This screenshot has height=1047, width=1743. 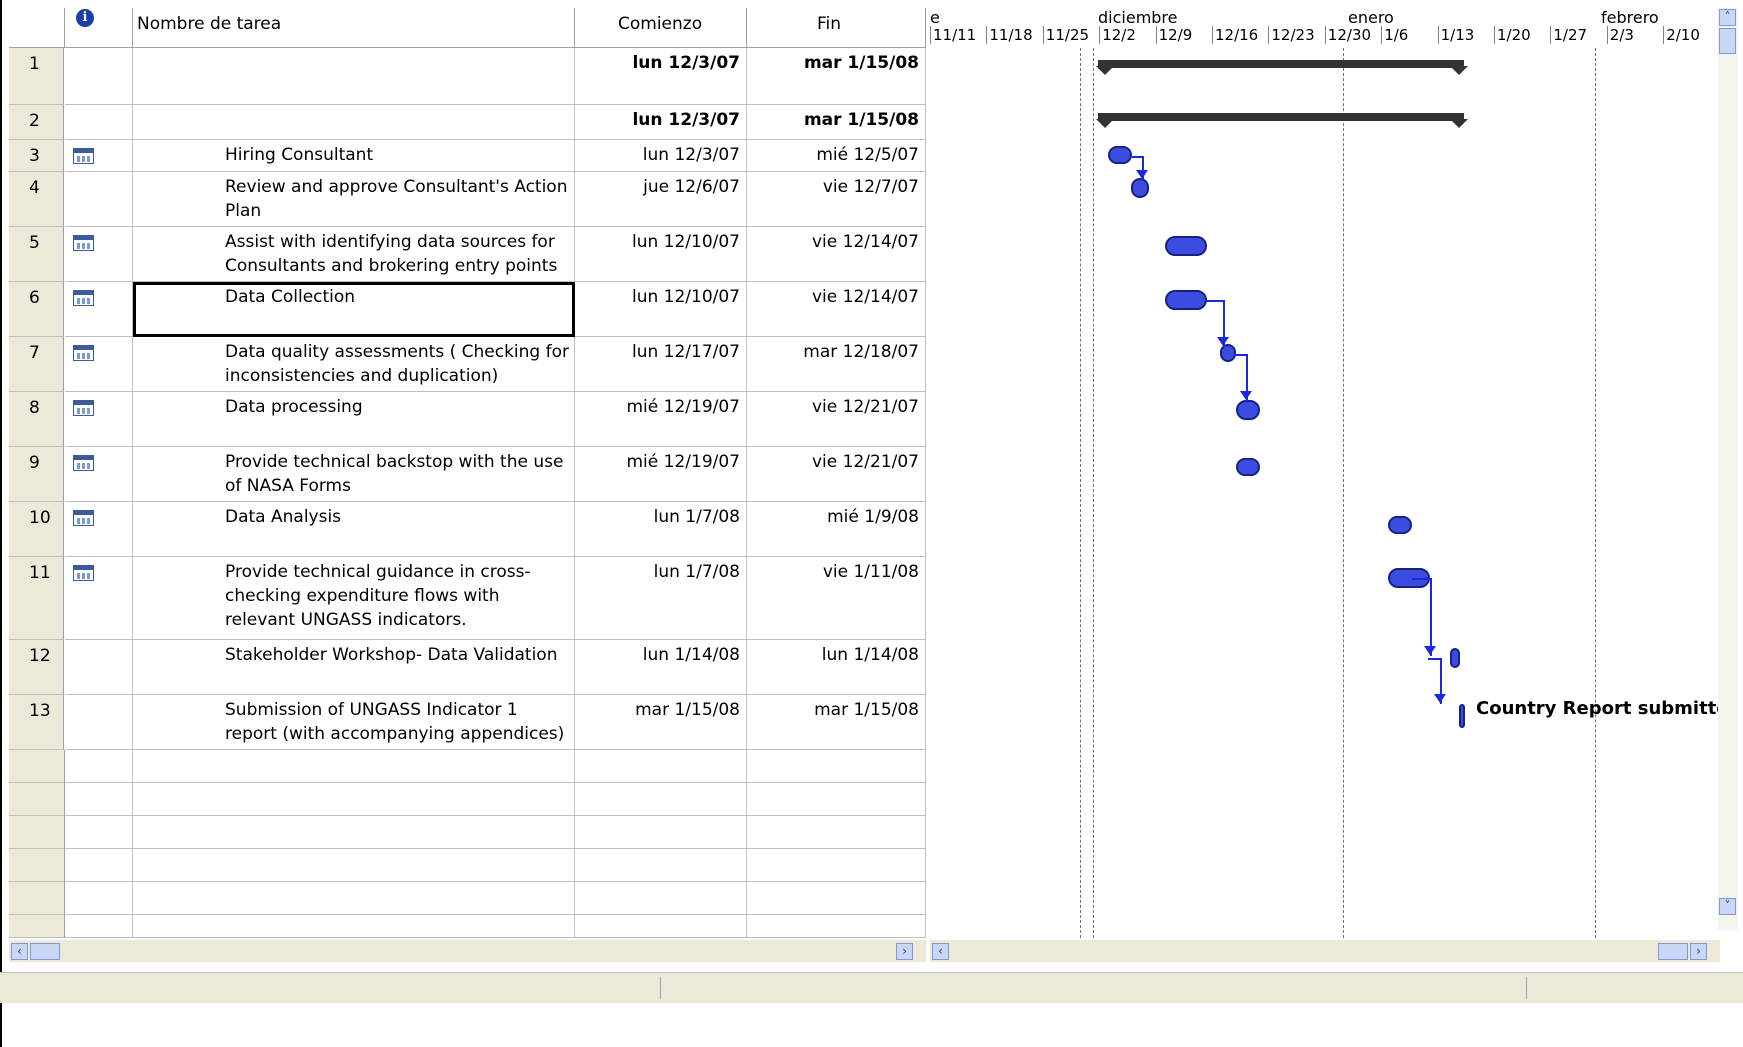 I want to click on table-horizontal-scrollbar, so click(x=467, y=951).